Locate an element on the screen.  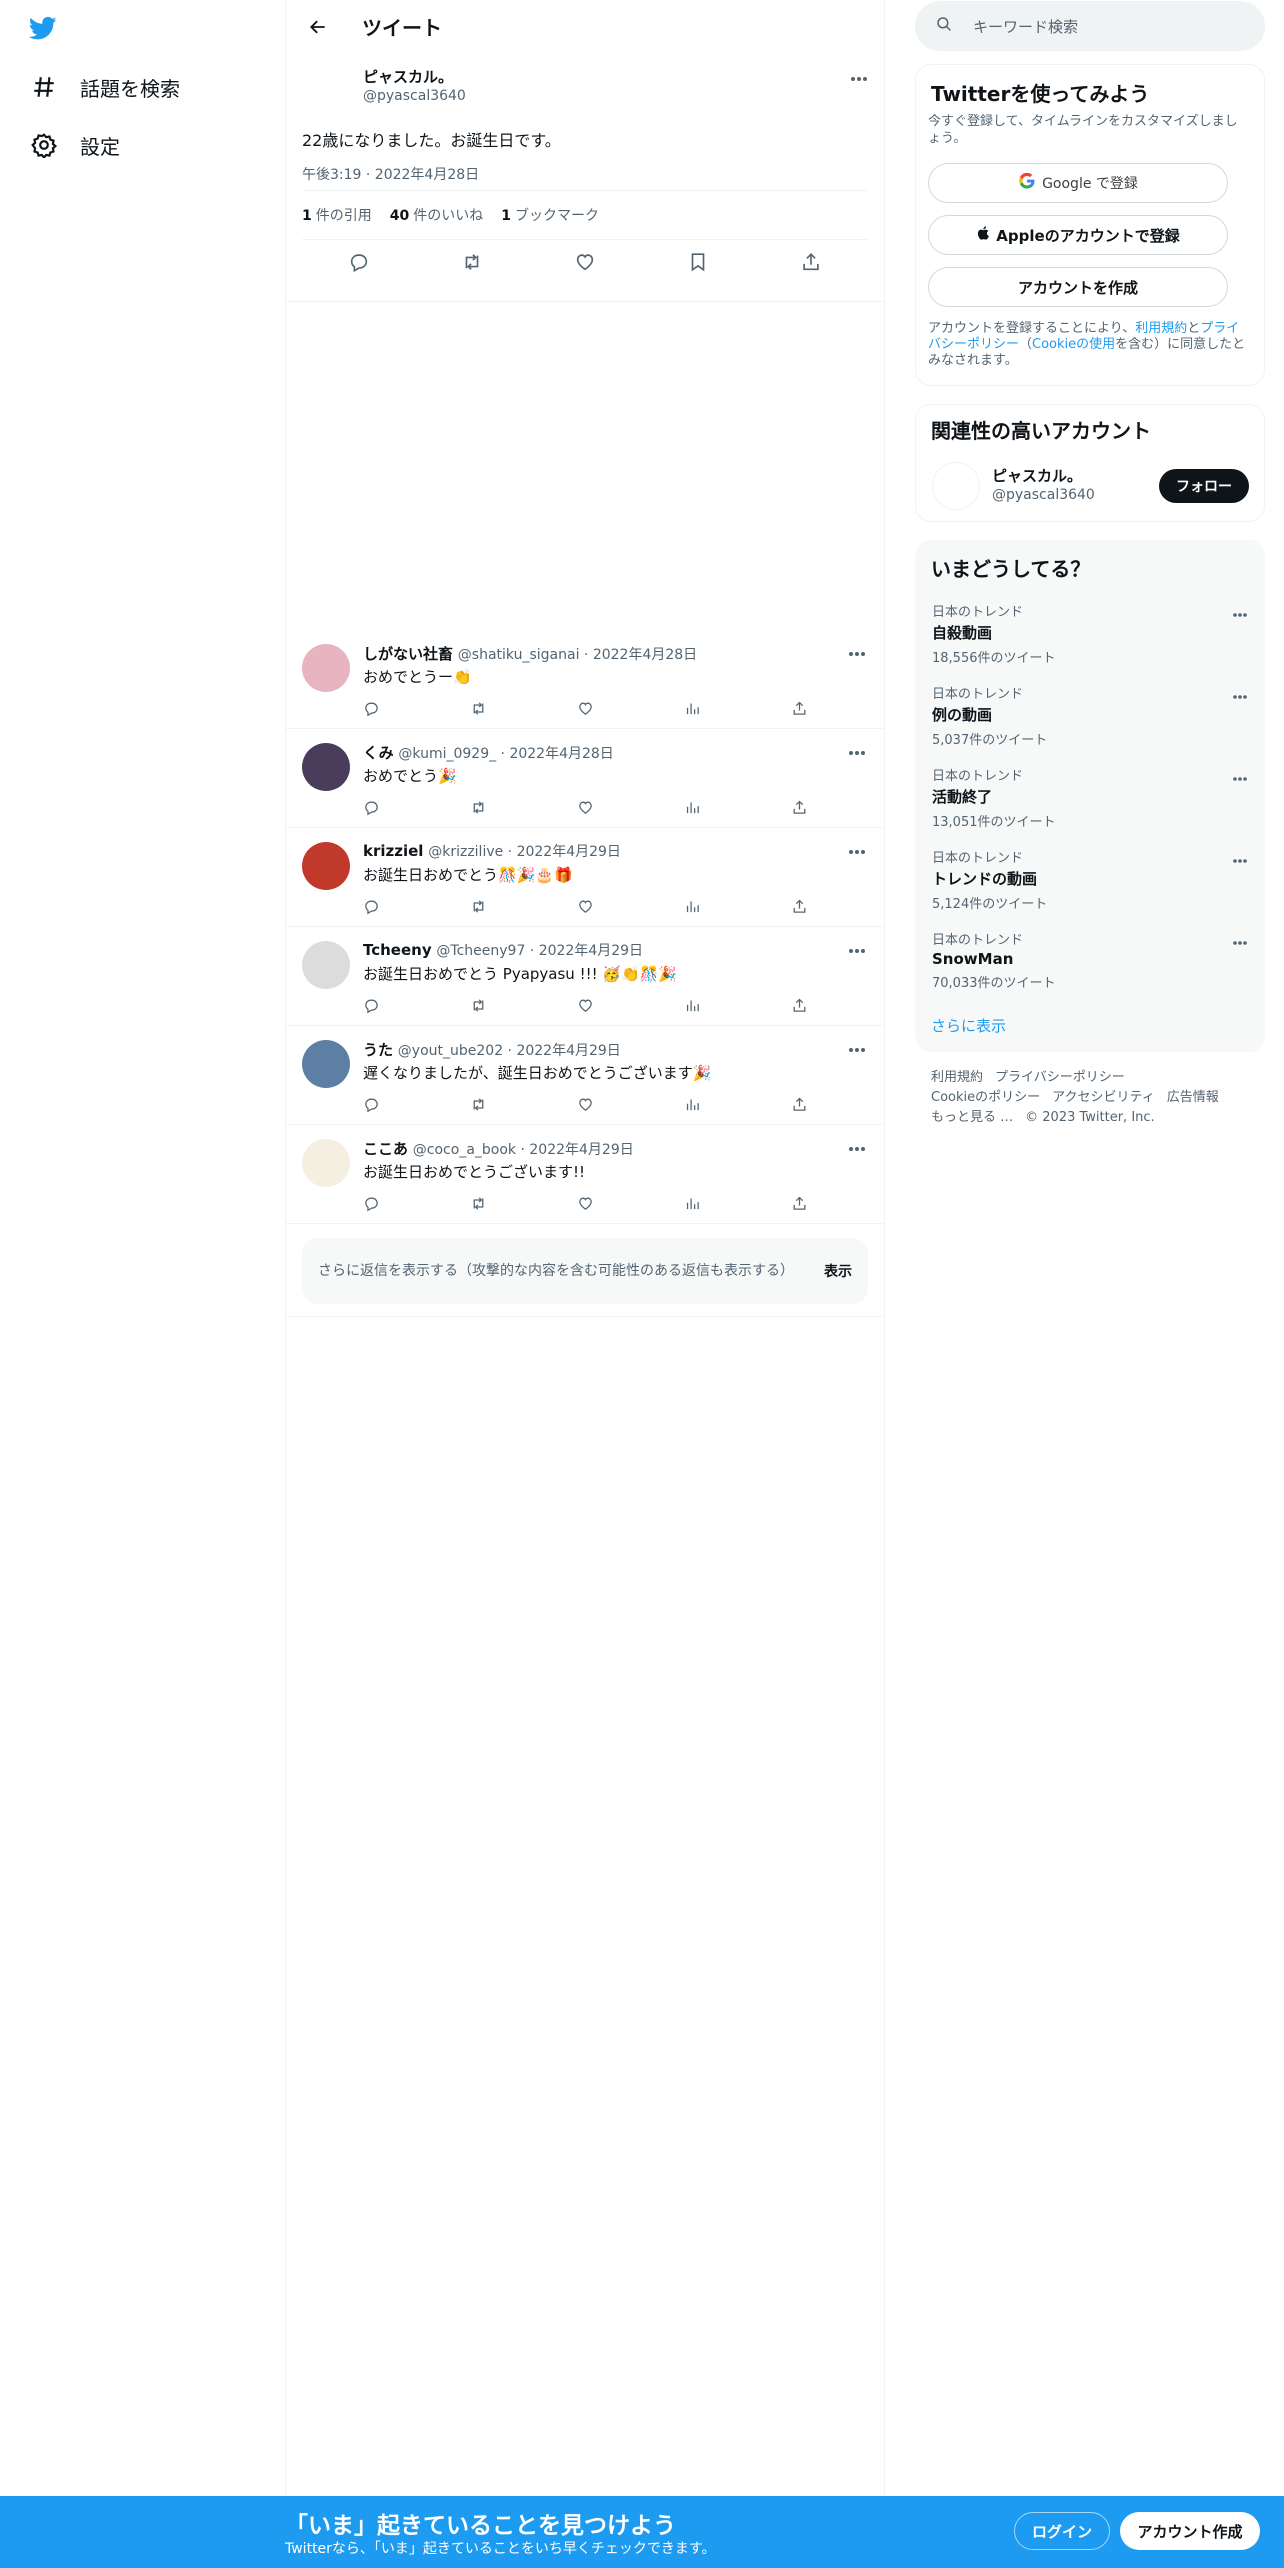
signup-button: アカウント作成 is located at coordinates (1190, 2531).